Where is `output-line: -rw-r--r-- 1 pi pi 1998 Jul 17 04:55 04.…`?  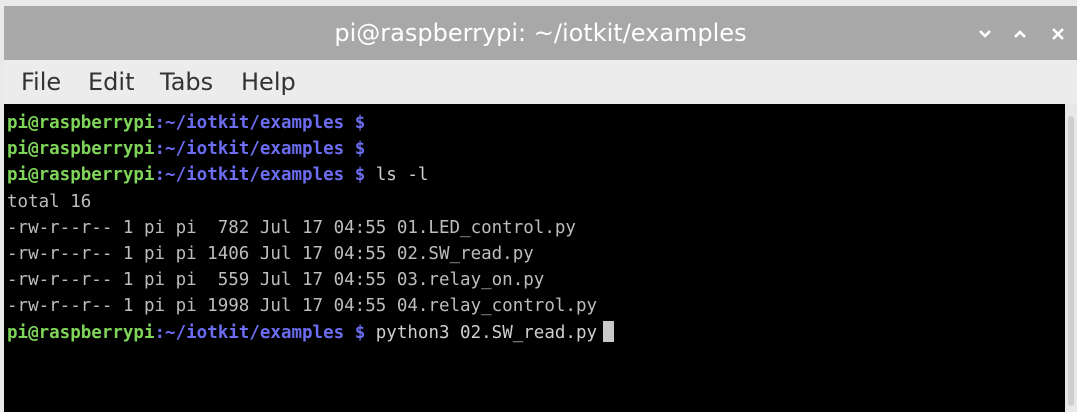 output-line: -rw-r--r-- 1 pi pi 1998 Jul 17 04:55 04.… is located at coordinates (310, 306).